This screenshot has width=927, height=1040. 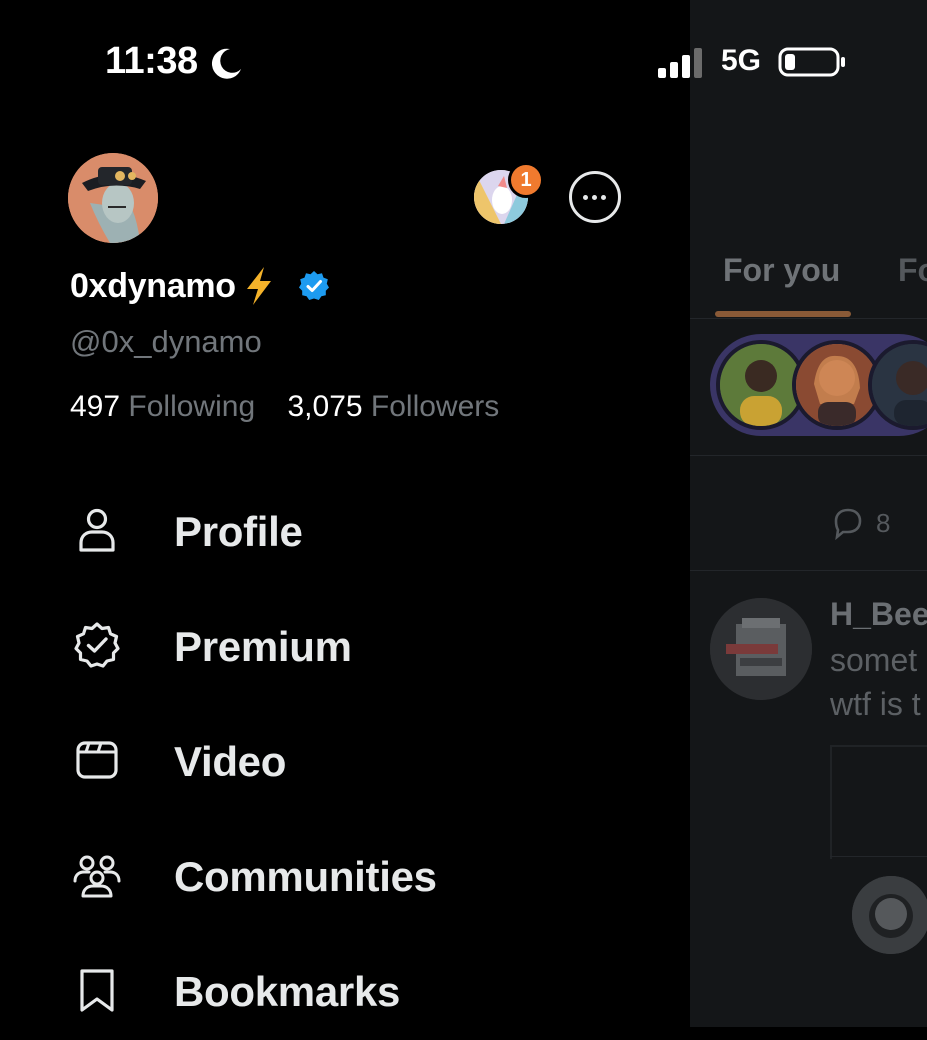 What do you see at coordinates (435, 406) in the screenshot?
I see `followers-label: Followers` at bounding box center [435, 406].